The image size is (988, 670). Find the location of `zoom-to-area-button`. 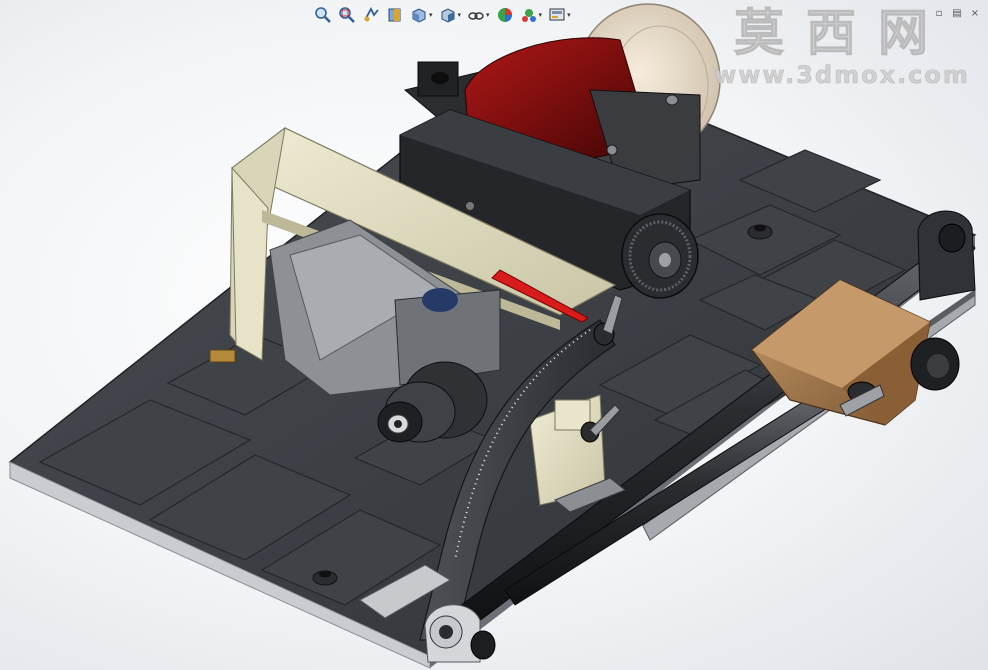

zoom-to-area-button is located at coordinates (347, 15).